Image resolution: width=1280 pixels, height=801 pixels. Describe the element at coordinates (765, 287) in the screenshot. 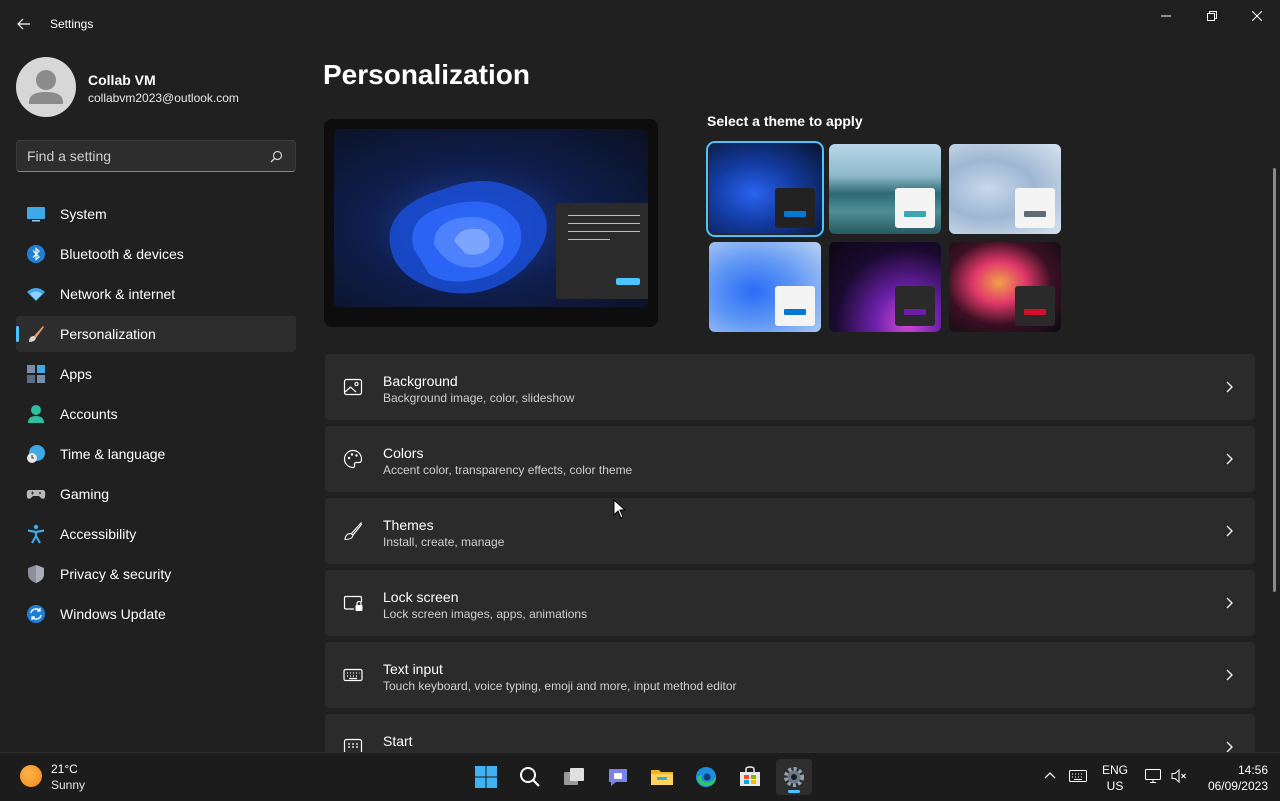

I see `theme-tile-windows-light` at that location.